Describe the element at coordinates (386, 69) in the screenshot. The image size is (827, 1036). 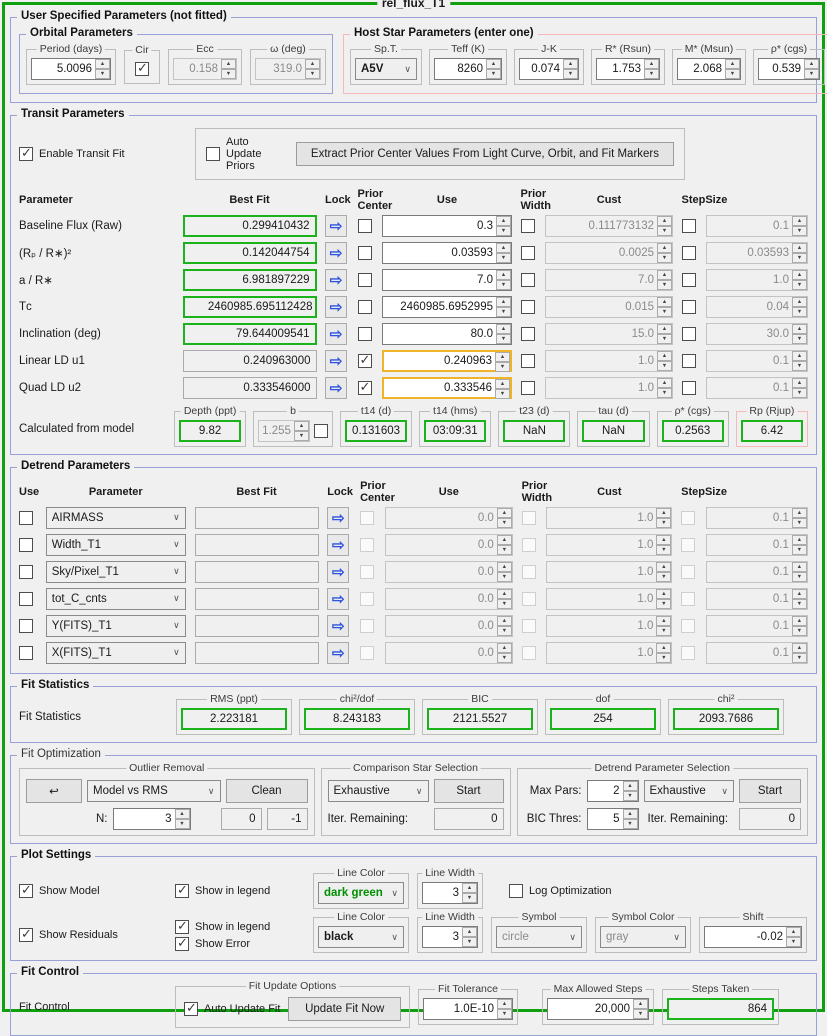
I see `spectral-type-dropdown: A5V ∨` at that location.